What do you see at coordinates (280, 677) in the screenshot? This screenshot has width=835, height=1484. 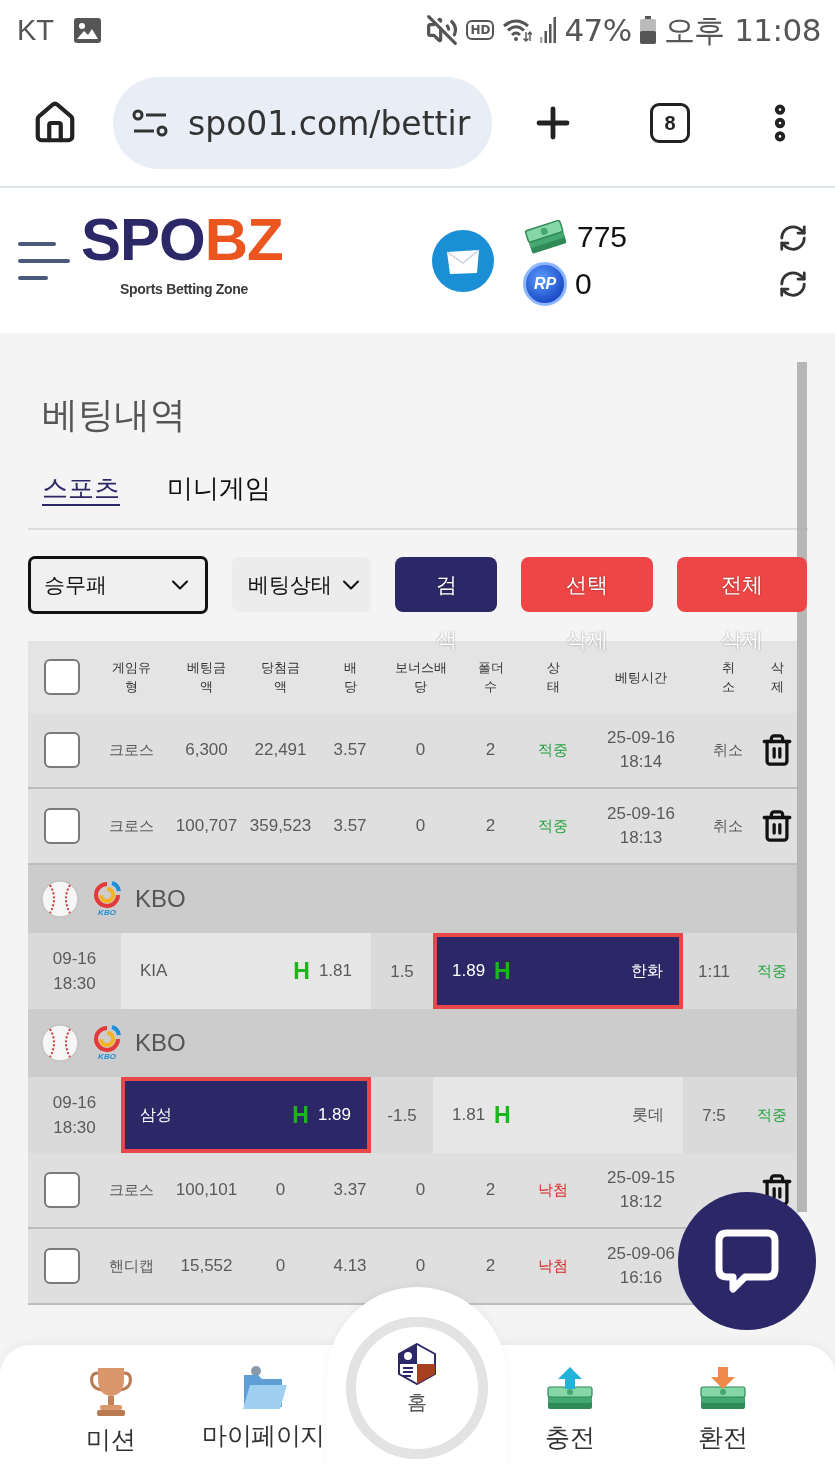 I see `column-header: 당첨금액` at bounding box center [280, 677].